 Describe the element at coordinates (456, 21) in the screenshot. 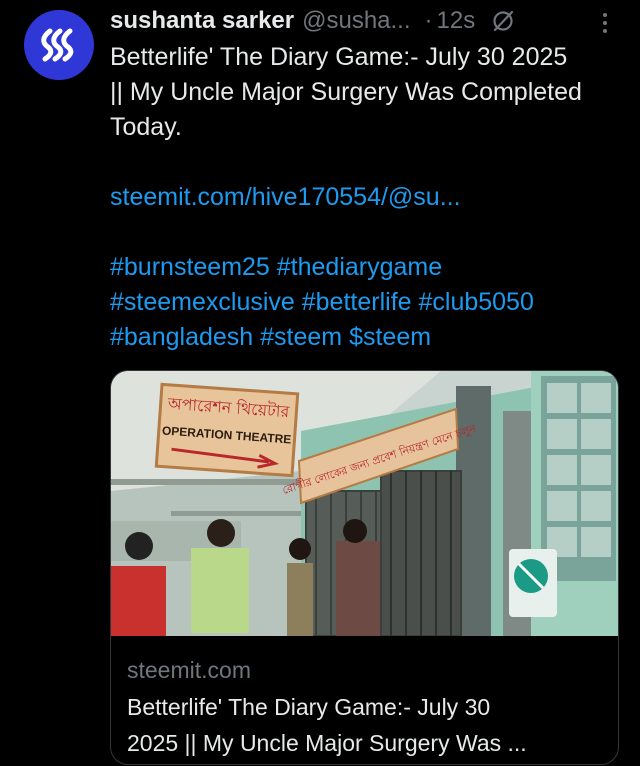

I see `post-time: 12s` at that location.